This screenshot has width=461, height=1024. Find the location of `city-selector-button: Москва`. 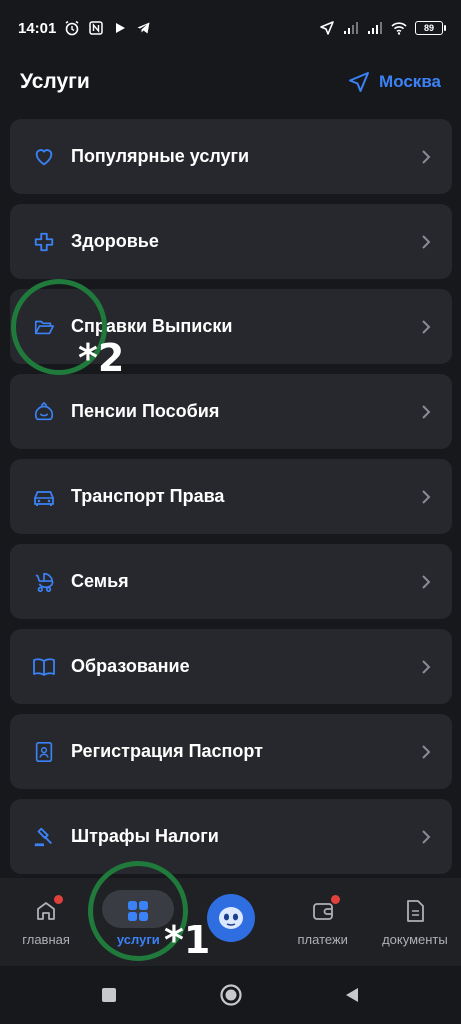

city-selector-button: Москва is located at coordinates (394, 82).